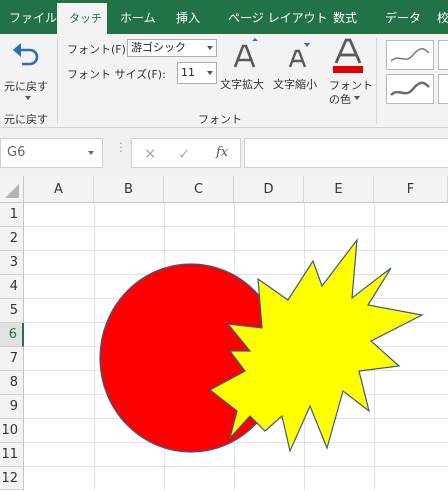  What do you see at coordinates (295, 84) in the screenshot?
I see `shrink-font-label: 文字縮小` at bounding box center [295, 84].